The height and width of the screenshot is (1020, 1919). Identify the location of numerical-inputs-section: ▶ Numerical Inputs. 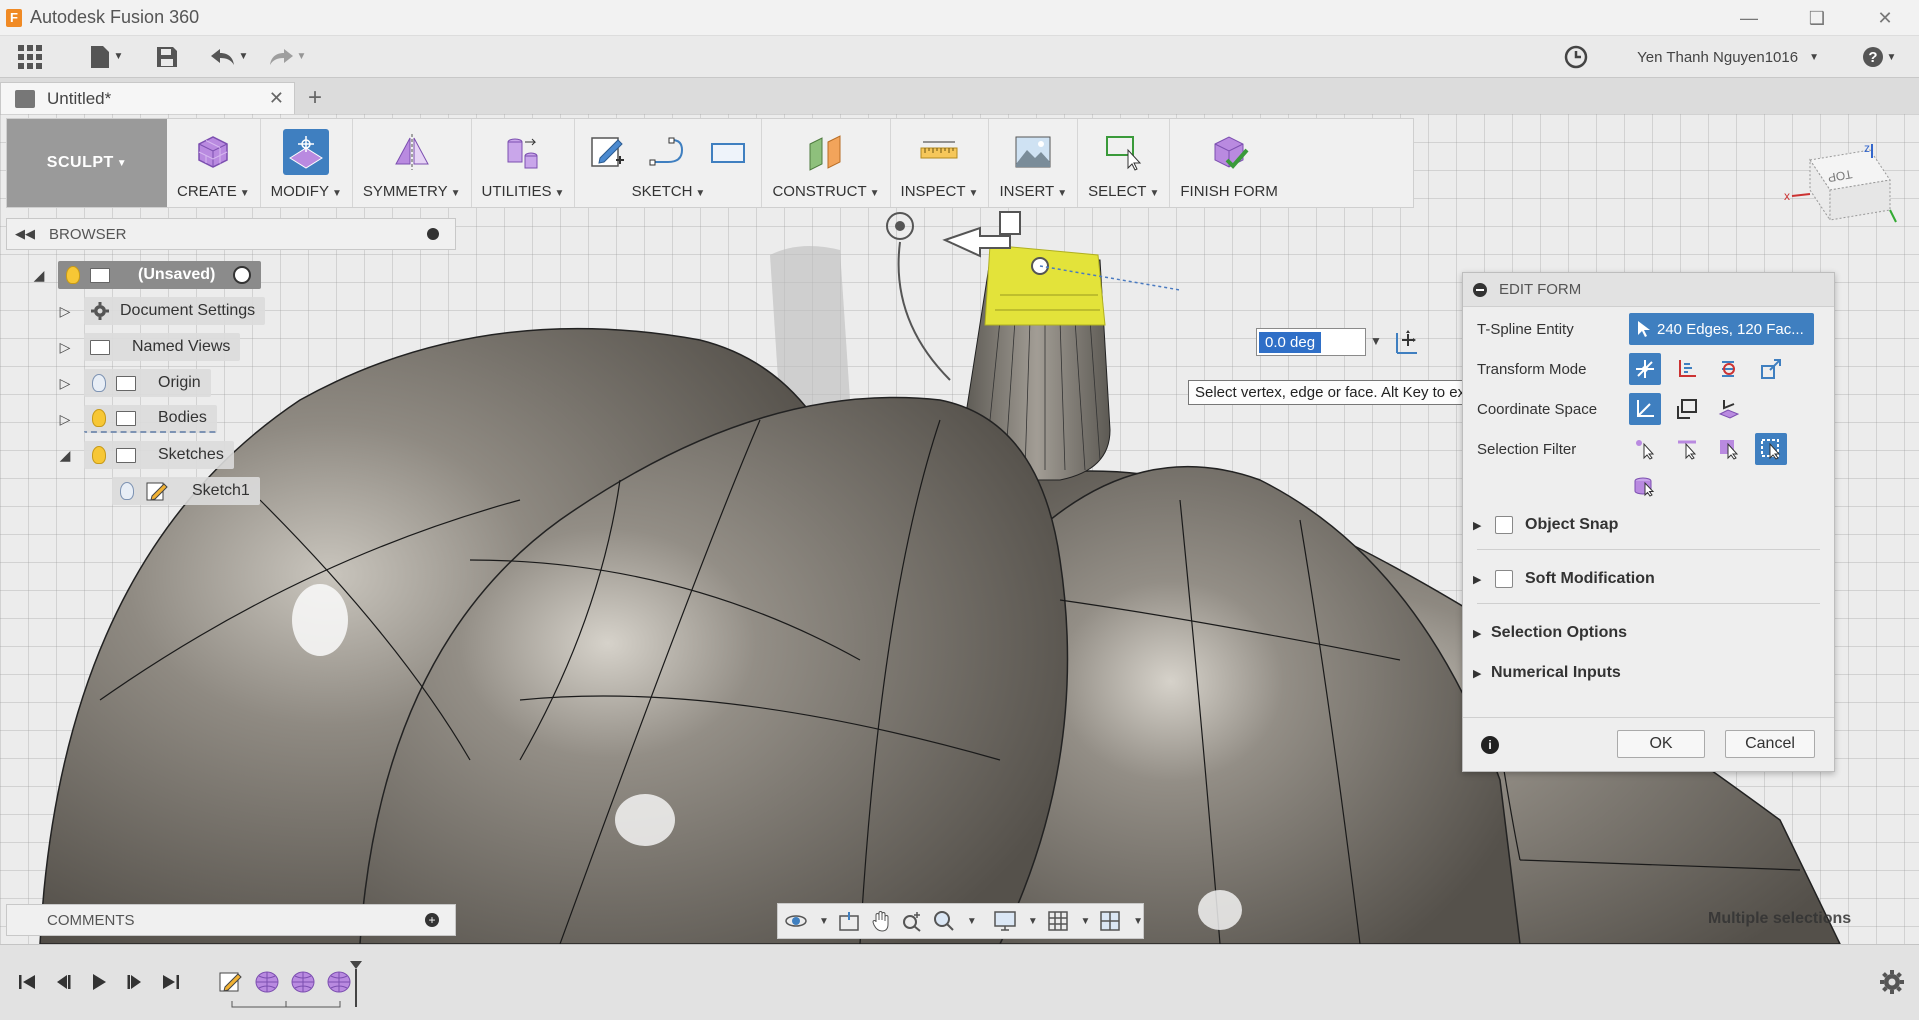
(1648, 673).